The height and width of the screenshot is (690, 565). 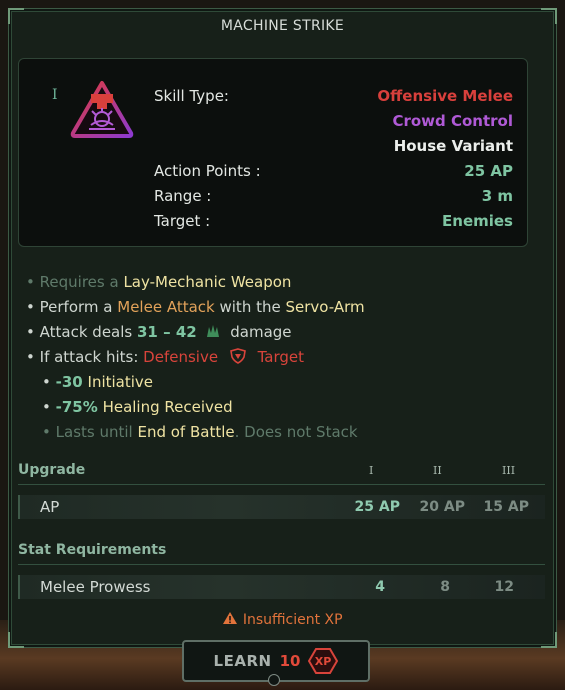 I want to click on weapon-requirement: Lay-Mechanic Weapon, so click(x=207, y=282).